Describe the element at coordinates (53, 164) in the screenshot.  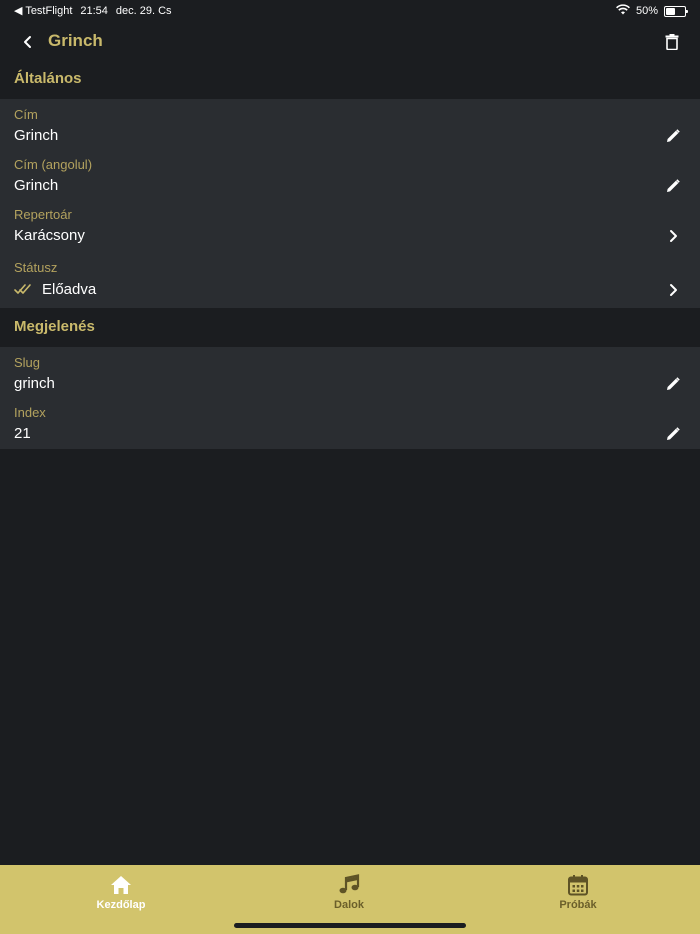
I see `field-label: Cím (angolul)` at that location.